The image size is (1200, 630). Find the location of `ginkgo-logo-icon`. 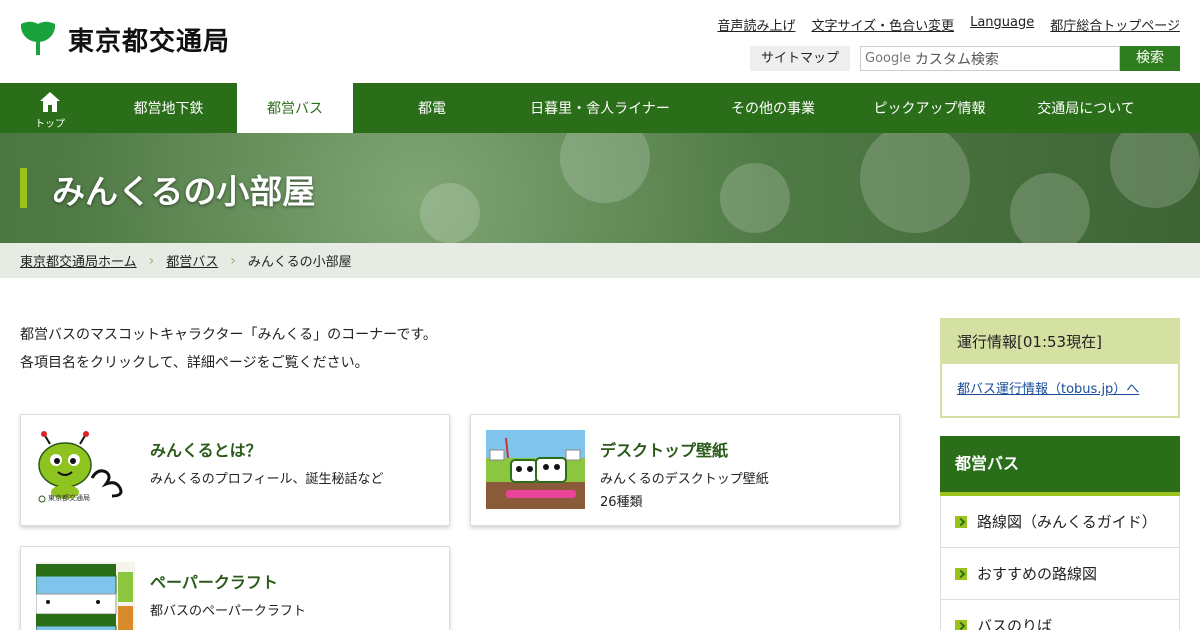

ginkgo-logo-icon is located at coordinates (38, 39).